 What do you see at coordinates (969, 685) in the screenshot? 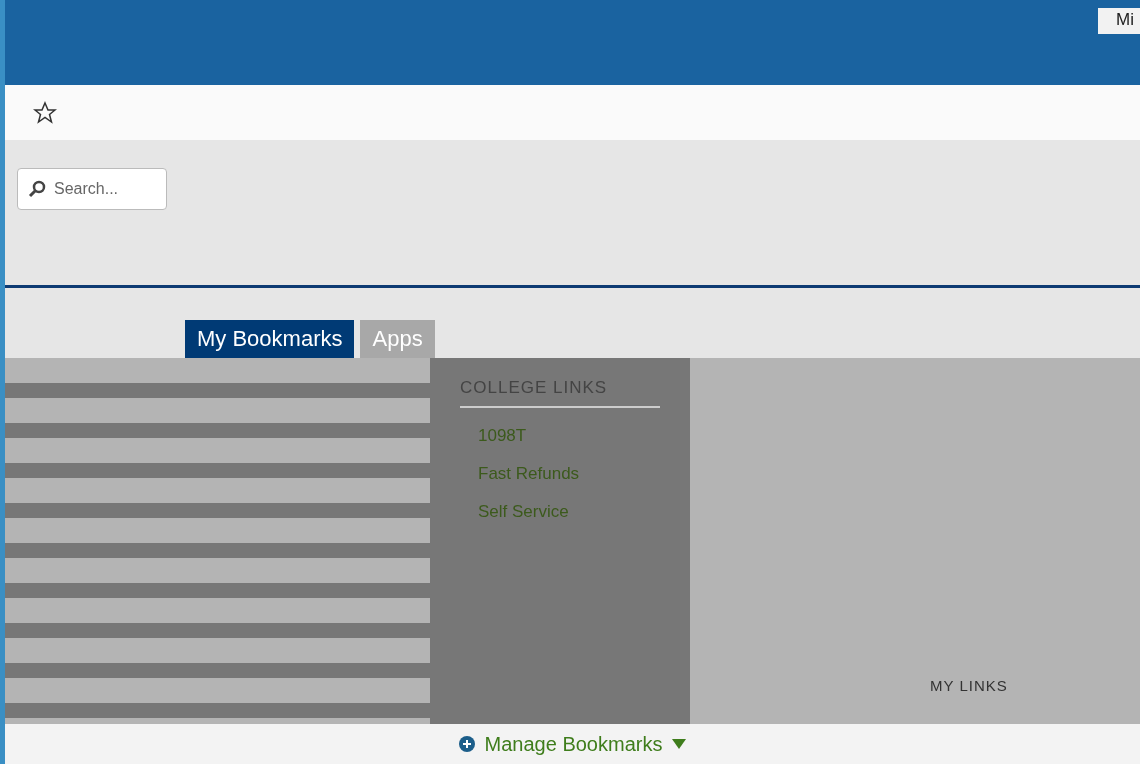
I see `section-title: MY LINKS` at bounding box center [969, 685].